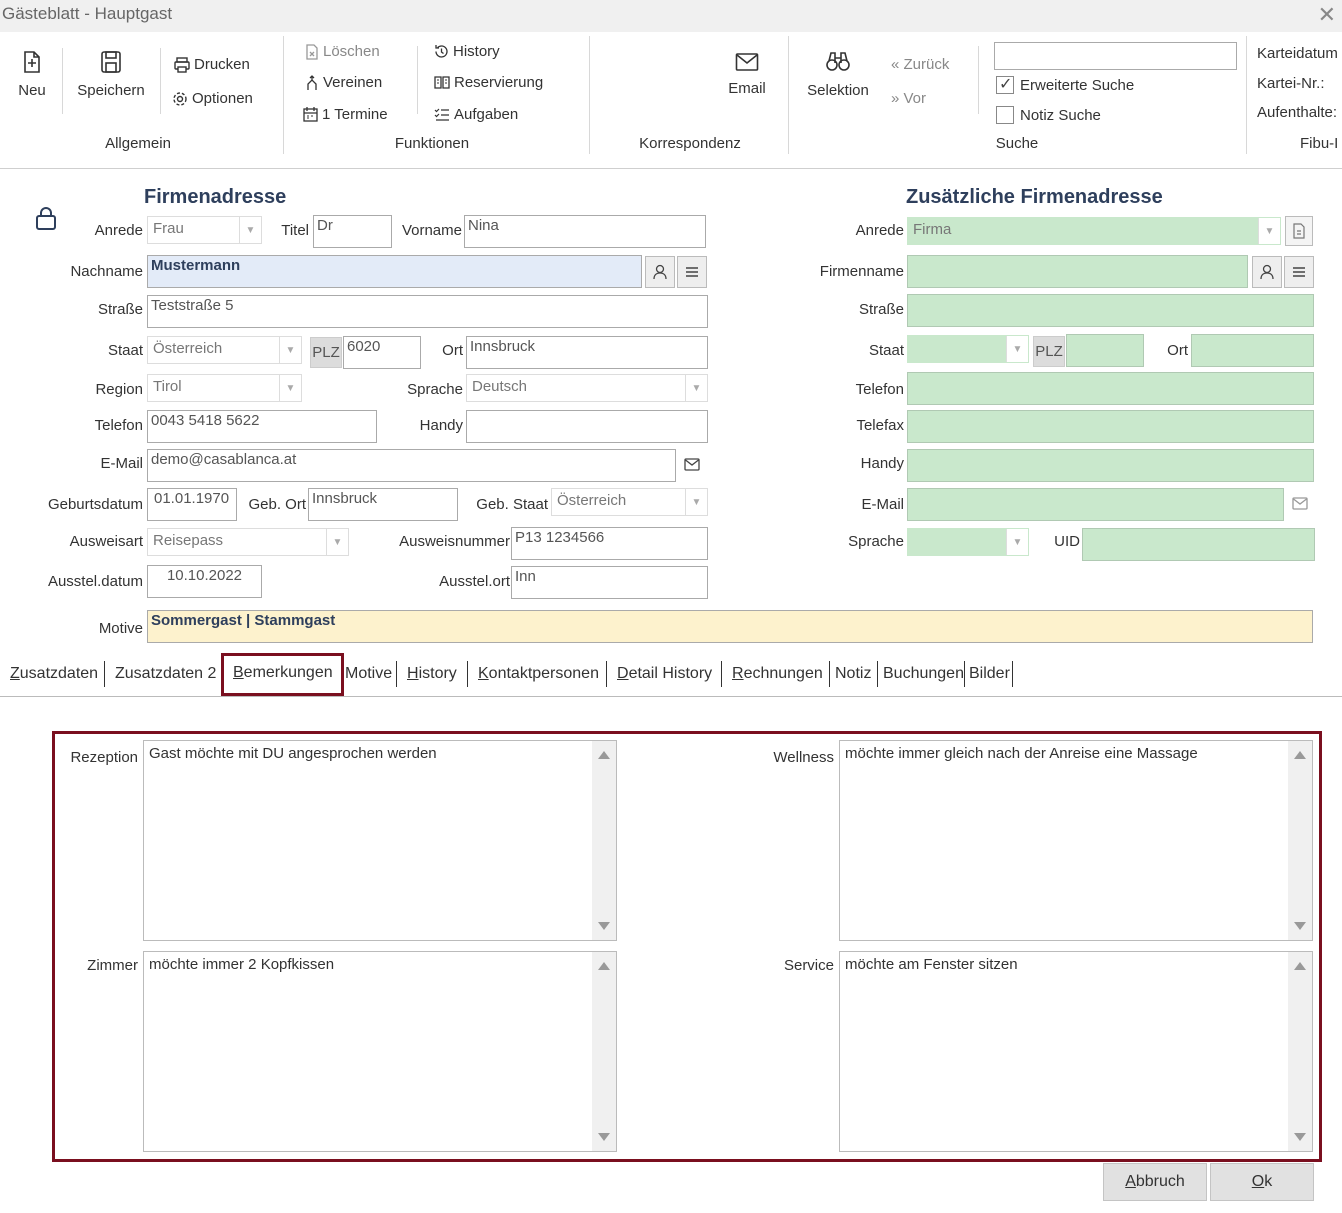 The height and width of the screenshot is (1213, 1342). Describe the element at coordinates (352, 231) in the screenshot. I see `title-field: Dr` at that location.